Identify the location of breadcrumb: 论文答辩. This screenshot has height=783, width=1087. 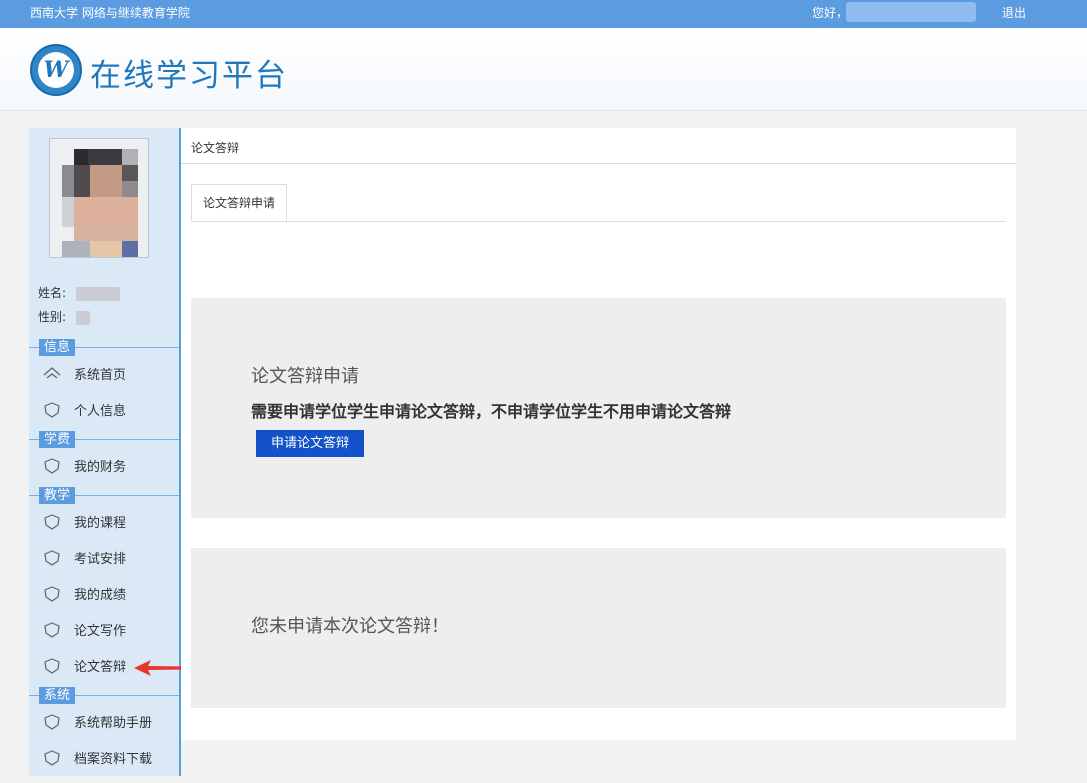
(215, 148).